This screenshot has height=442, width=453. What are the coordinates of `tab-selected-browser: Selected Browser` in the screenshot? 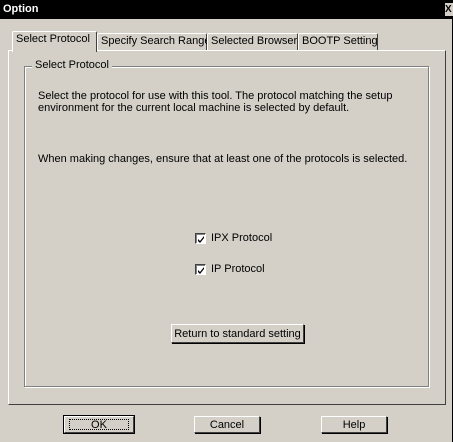 It's located at (252, 41).